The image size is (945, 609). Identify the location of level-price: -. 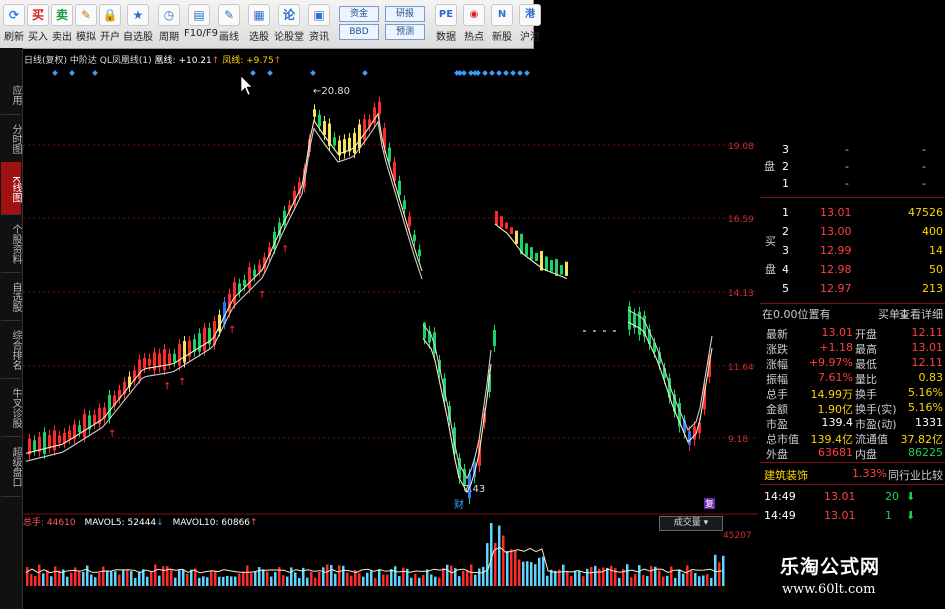
(847, 183).